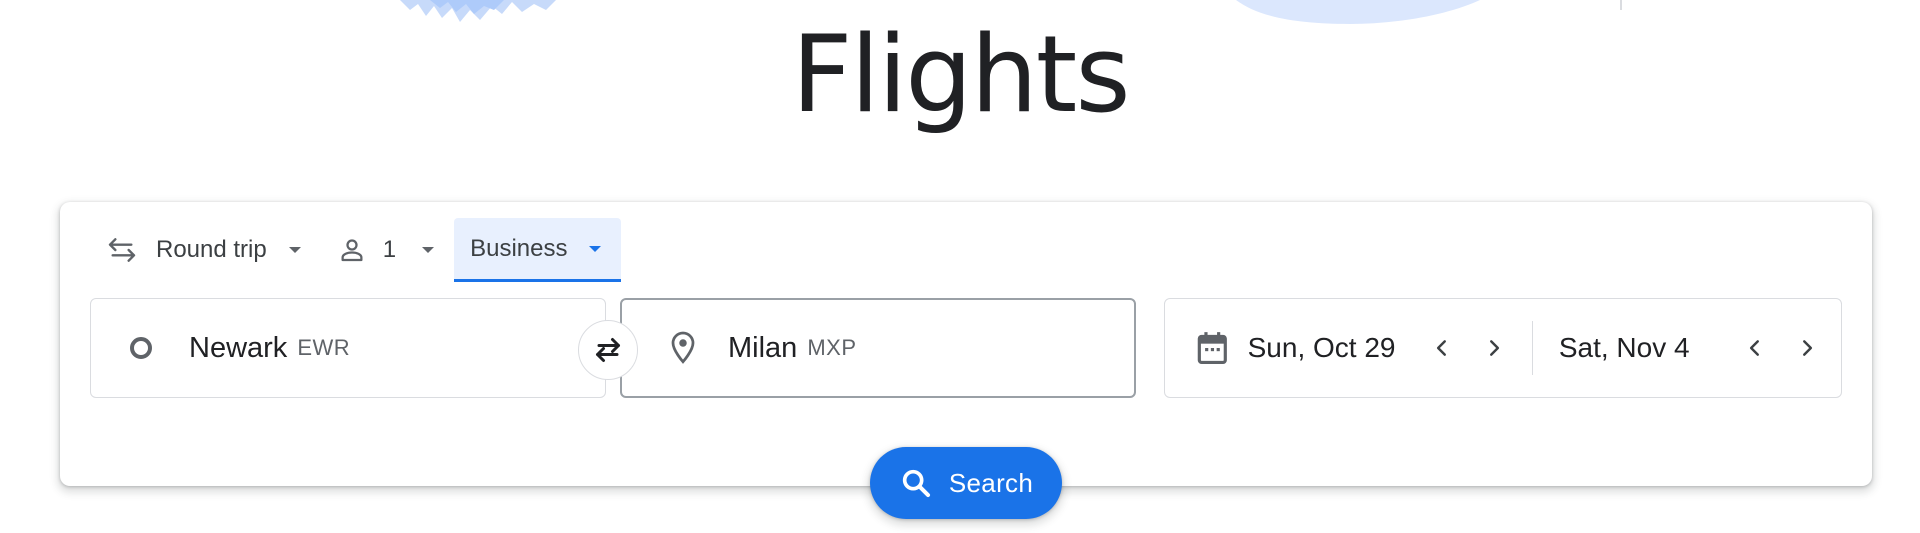  I want to click on cabin-class-dropdown: Business, so click(538, 250).